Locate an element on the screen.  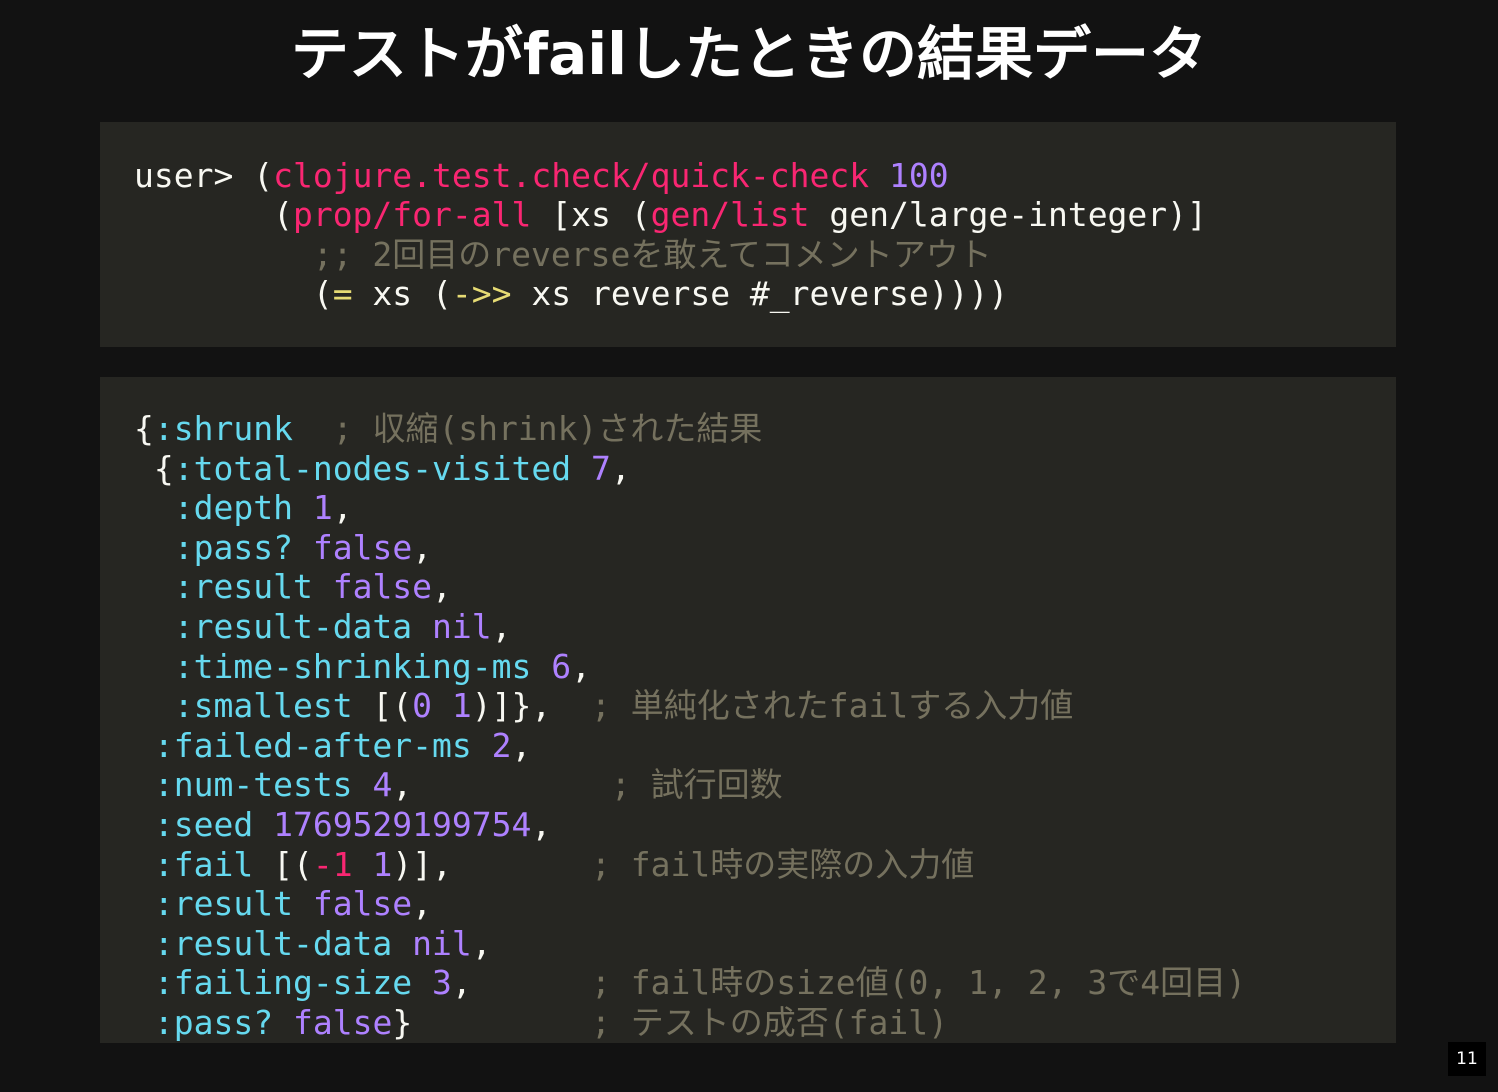
code-number: 3 is located at coordinates (442, 983).